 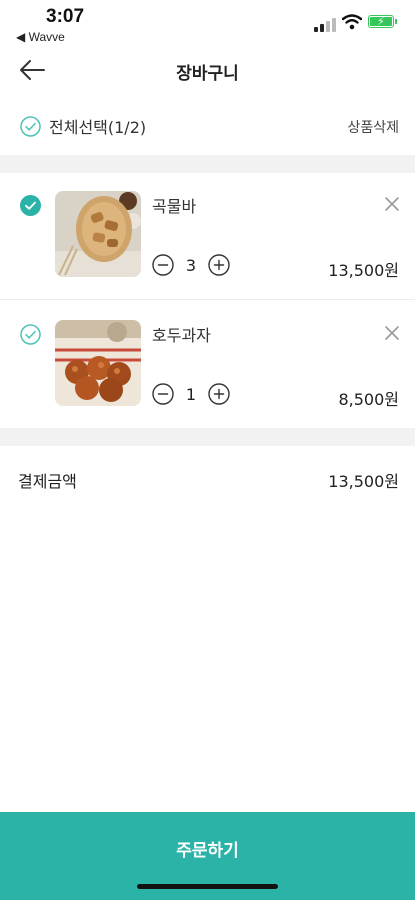 What do you see at coordinates (207, 851) in the screenshot?
I see `order-button-label: 주문하기` at bounding box center [207, 851].